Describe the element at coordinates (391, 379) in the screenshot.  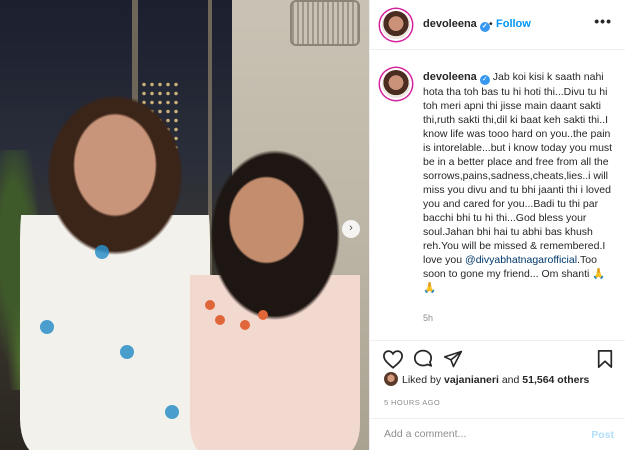
I see `liker-avatar` at that location.